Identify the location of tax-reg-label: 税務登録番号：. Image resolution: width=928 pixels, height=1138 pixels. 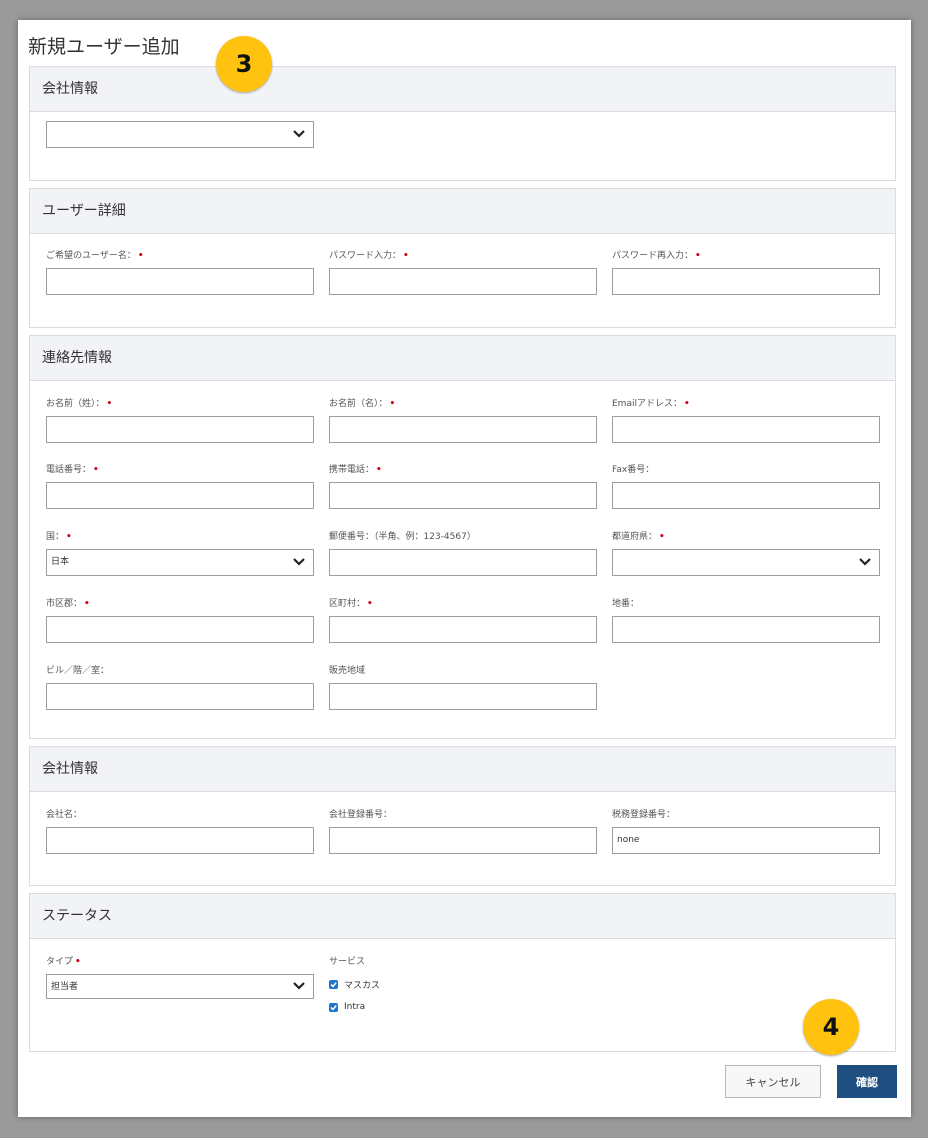
(644, 815).